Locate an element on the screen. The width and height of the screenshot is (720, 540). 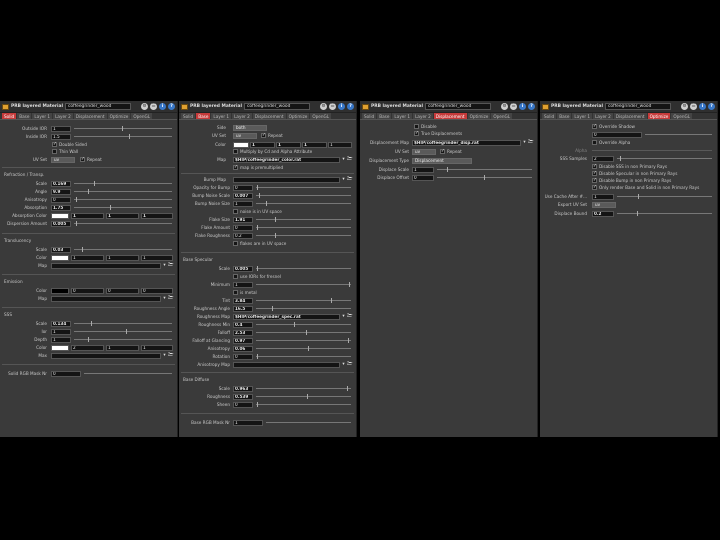
s-color-g: 1 is located at coordinates (122, 347).